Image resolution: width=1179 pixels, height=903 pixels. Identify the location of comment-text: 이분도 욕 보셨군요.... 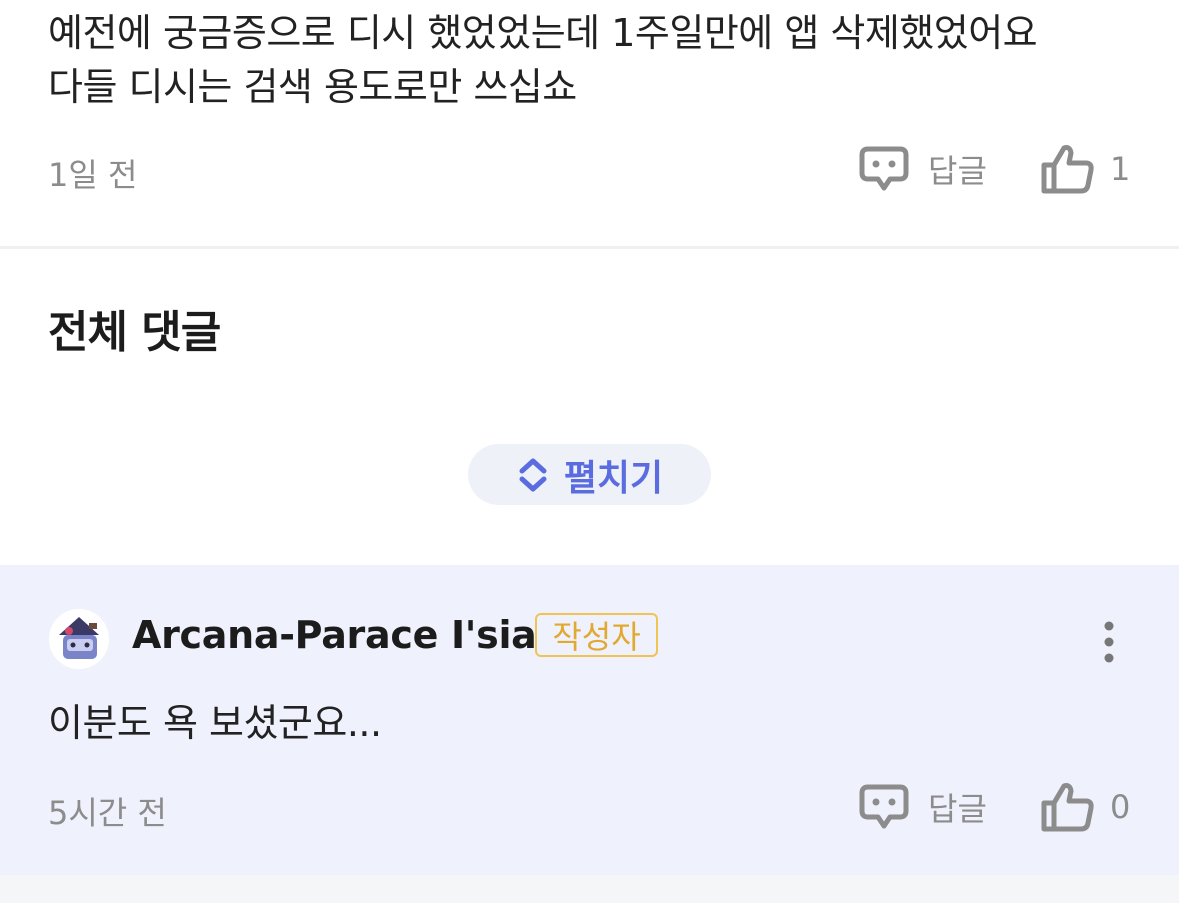
(215, 723).